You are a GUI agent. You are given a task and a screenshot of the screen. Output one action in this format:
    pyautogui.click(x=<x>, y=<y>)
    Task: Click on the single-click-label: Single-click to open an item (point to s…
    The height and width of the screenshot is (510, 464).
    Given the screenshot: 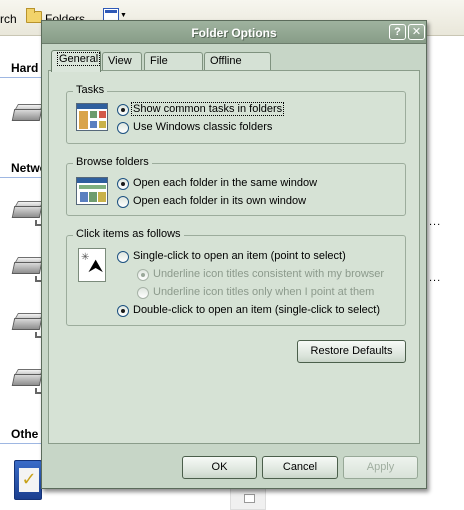 What is the action you would take?
    pyautogui.click(x=239, y=256)
    